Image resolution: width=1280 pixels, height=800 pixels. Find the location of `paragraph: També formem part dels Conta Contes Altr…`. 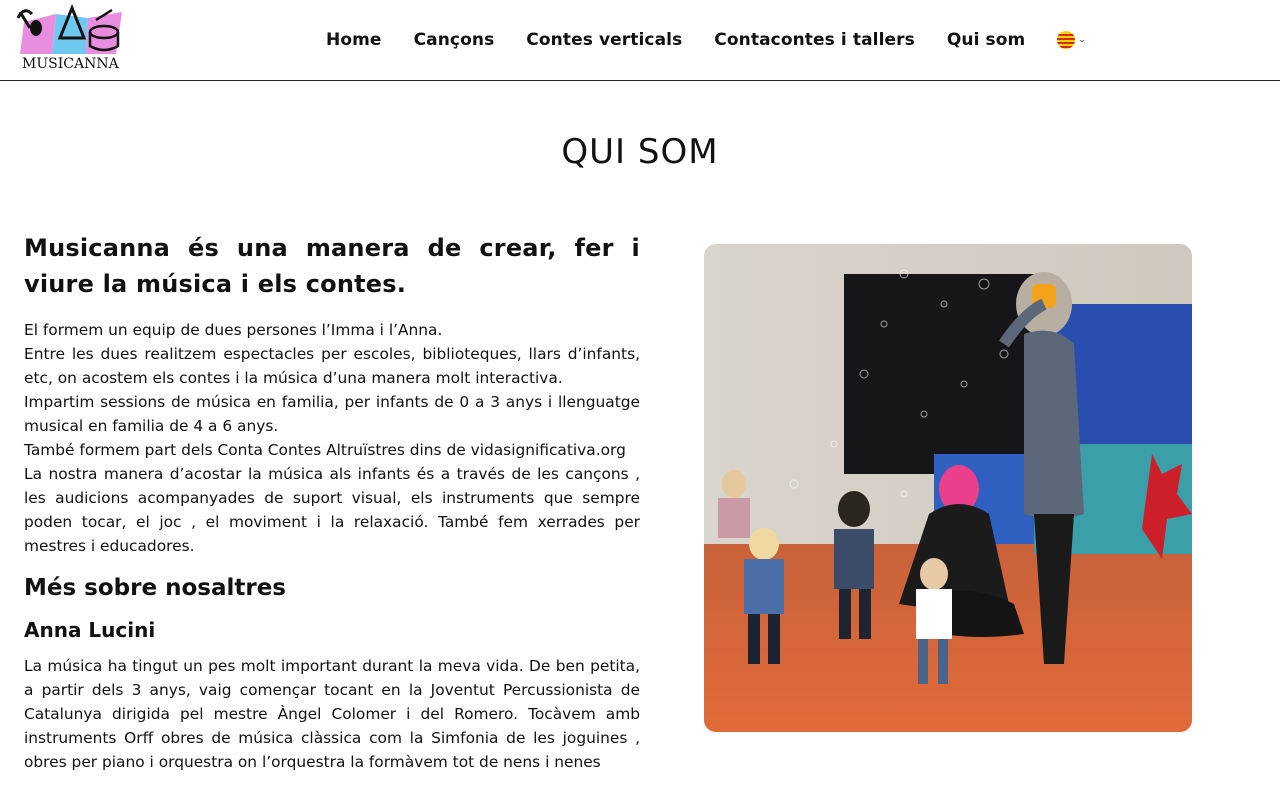

paragraph: També formem part dels Conta Contes Altr… is located at coordinates (325, 450).